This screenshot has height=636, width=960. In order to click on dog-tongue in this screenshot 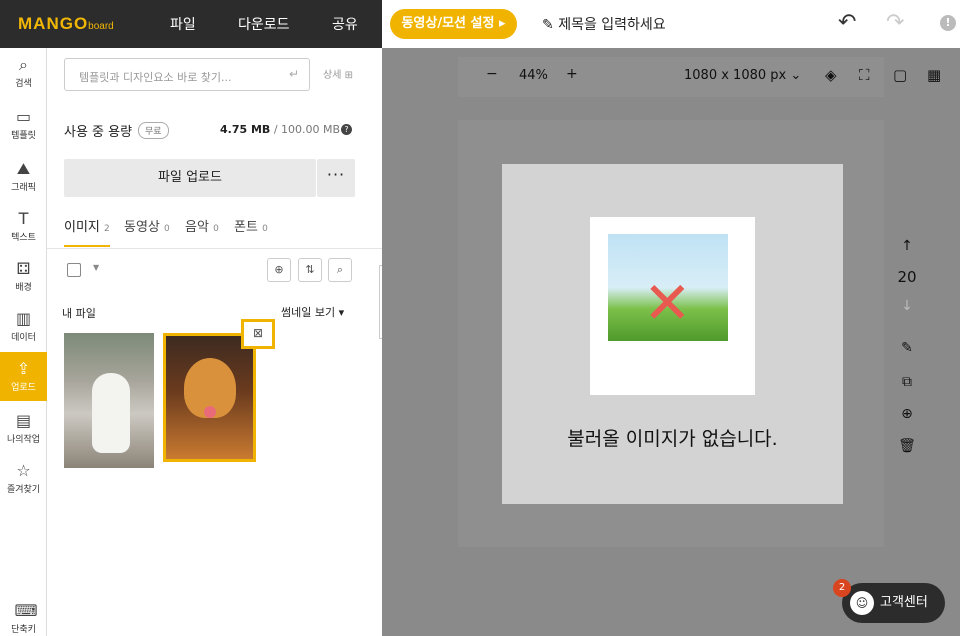, I will do `click(210, 412)`.